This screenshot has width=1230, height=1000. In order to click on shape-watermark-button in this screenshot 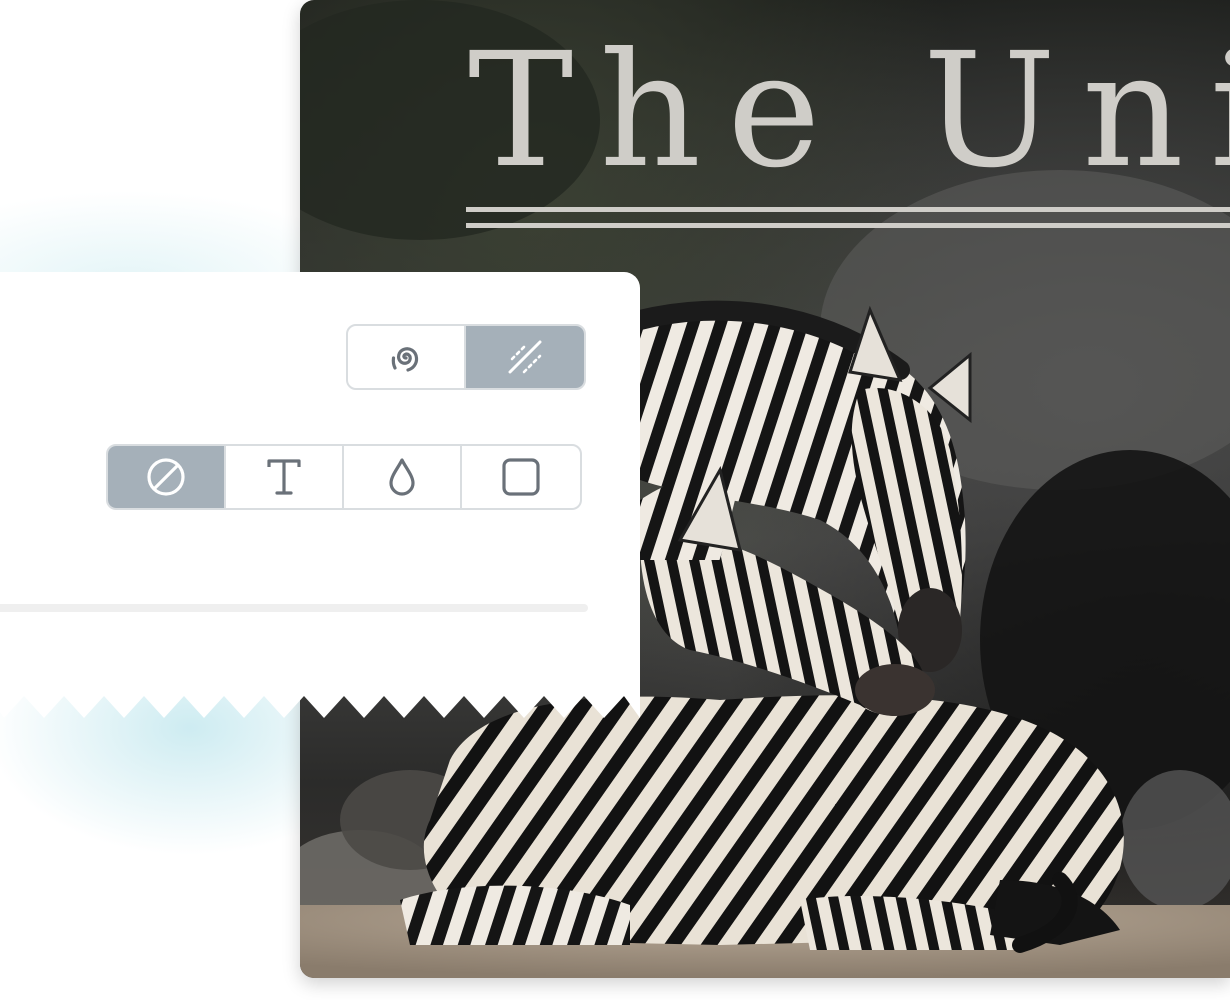, I will do `click(521, 477)`.